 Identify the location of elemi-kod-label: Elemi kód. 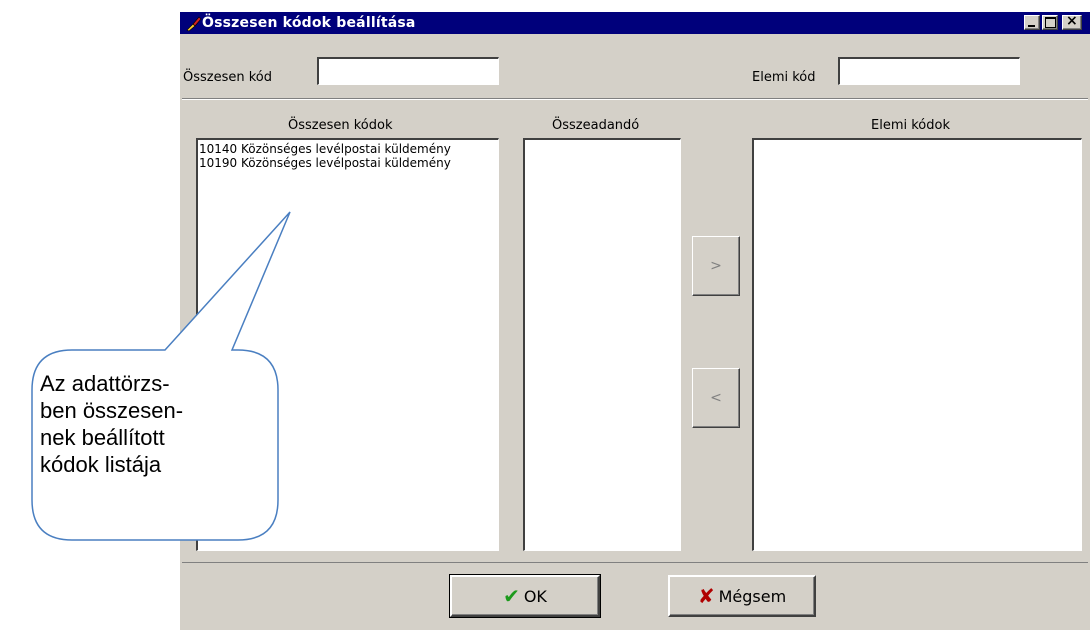
(784, 77).